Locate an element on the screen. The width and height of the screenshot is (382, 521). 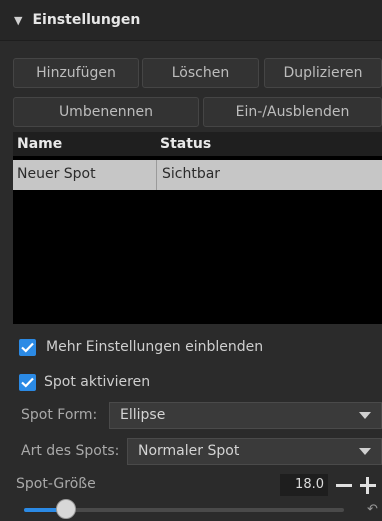
row-status: Sichtbar is located at coordinates (191, 174).